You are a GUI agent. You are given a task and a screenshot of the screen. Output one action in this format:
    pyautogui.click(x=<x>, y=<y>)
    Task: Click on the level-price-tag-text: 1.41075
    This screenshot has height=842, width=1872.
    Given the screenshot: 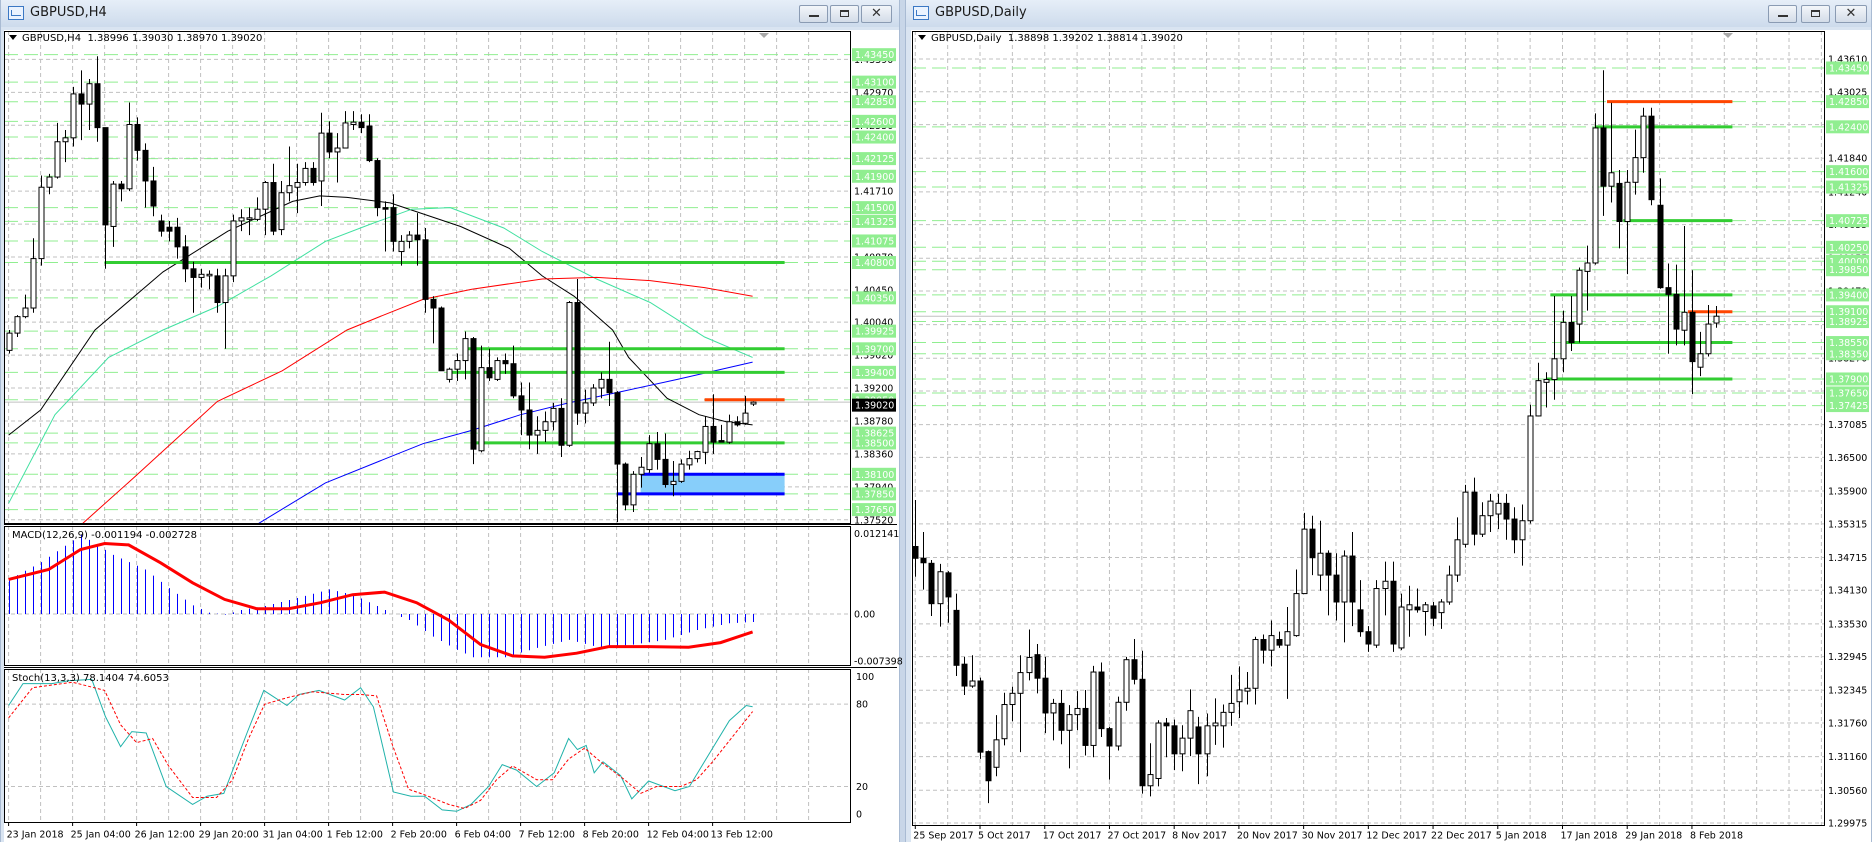 What is the action you would take?
    pyautogui.click(x=874, y=241)
    